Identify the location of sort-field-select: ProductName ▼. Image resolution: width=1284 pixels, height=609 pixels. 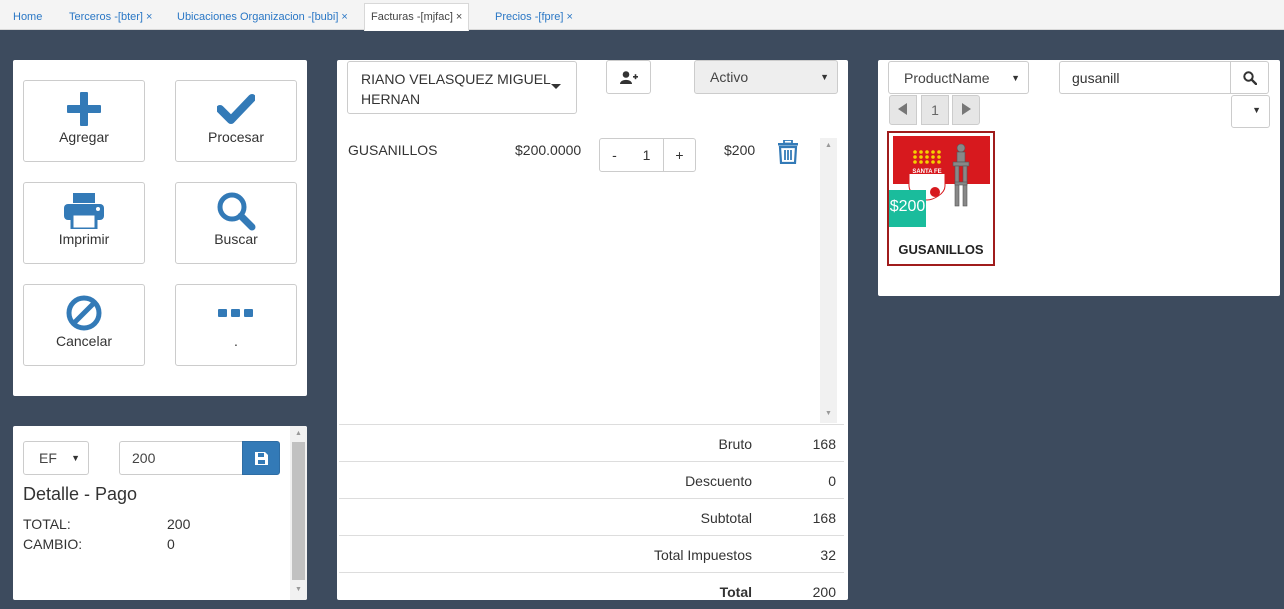
(958, 77).